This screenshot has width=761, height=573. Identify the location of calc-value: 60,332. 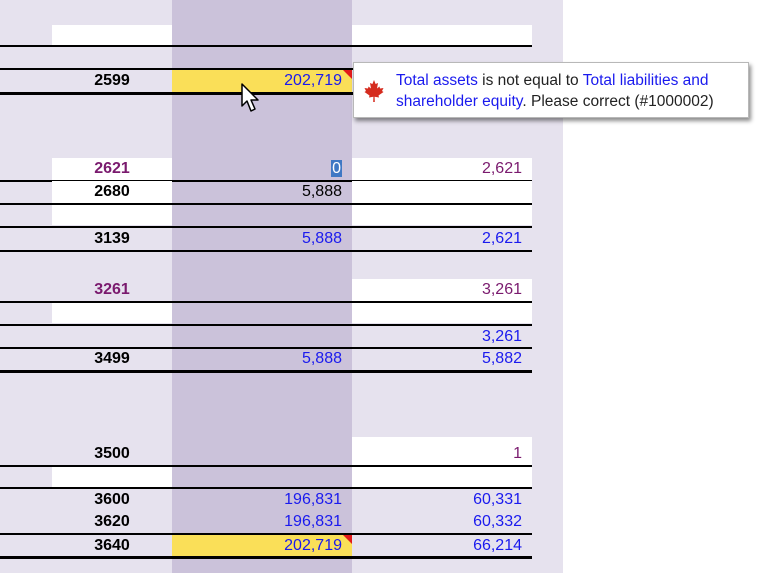
(497, 521).